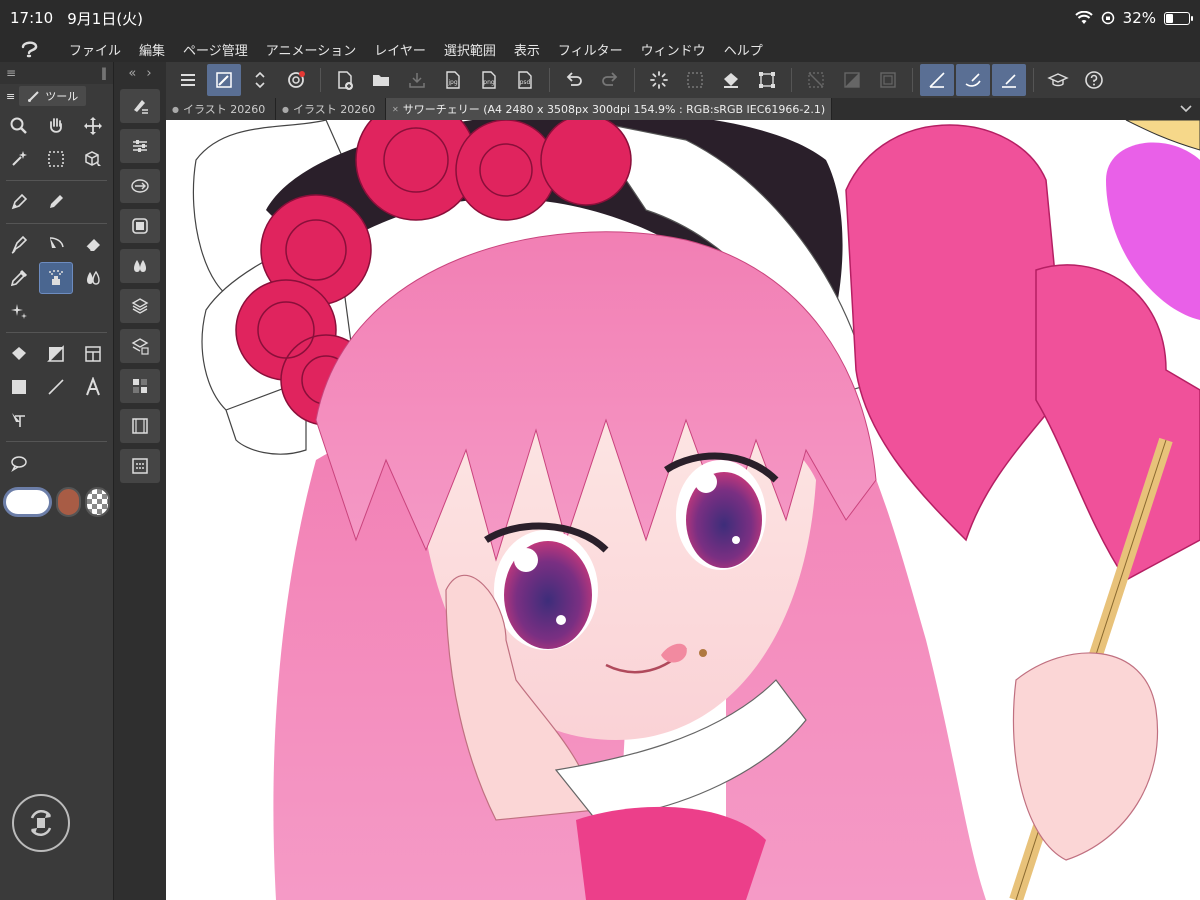 Image resolution: width=1200 pixels, height=900 pixels. What do you see at coordinates (852, 80) in the screenshot?
I see `invert-selection-icon` at bounding box center [852, 80].